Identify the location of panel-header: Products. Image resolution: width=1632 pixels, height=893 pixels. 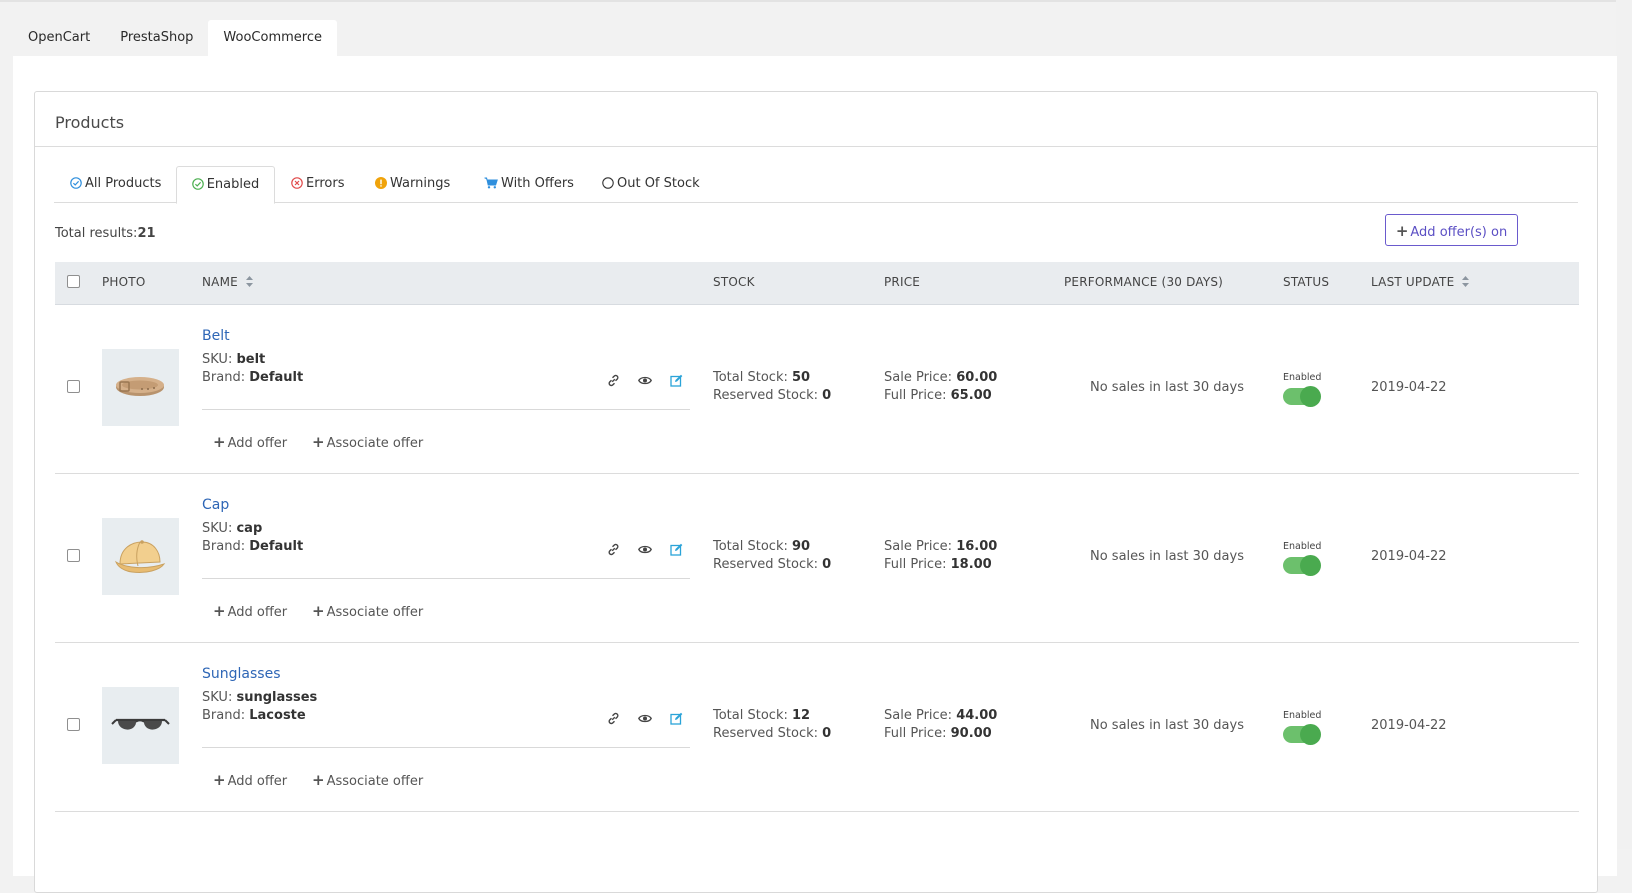
(816, 119).